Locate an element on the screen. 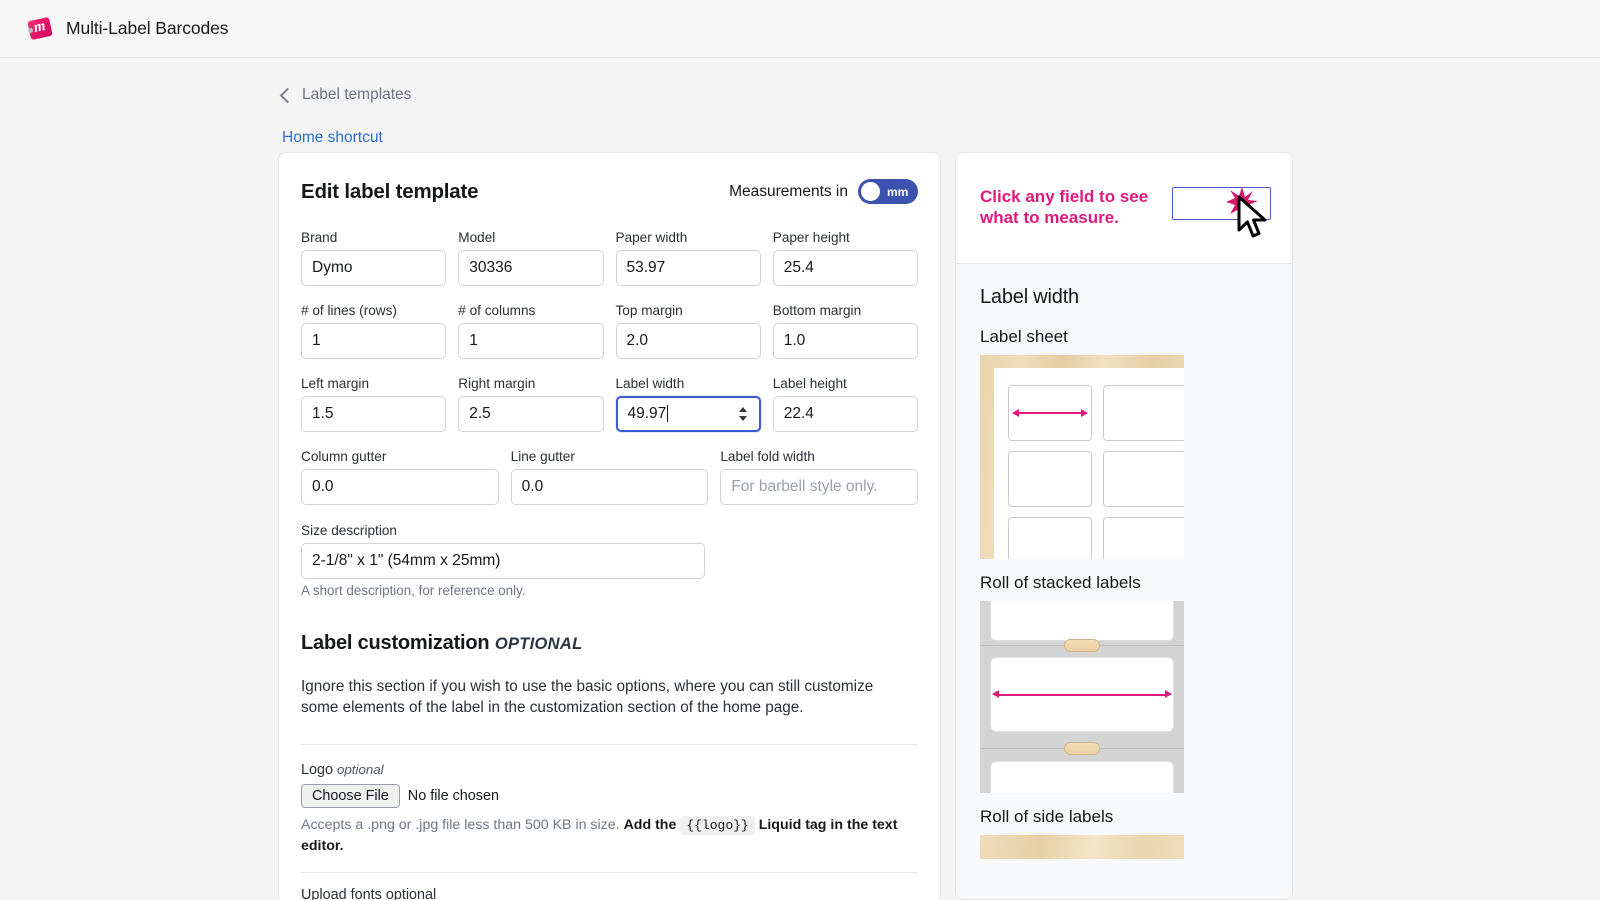  stepper-down-icon is located at coordinates (742, 418).